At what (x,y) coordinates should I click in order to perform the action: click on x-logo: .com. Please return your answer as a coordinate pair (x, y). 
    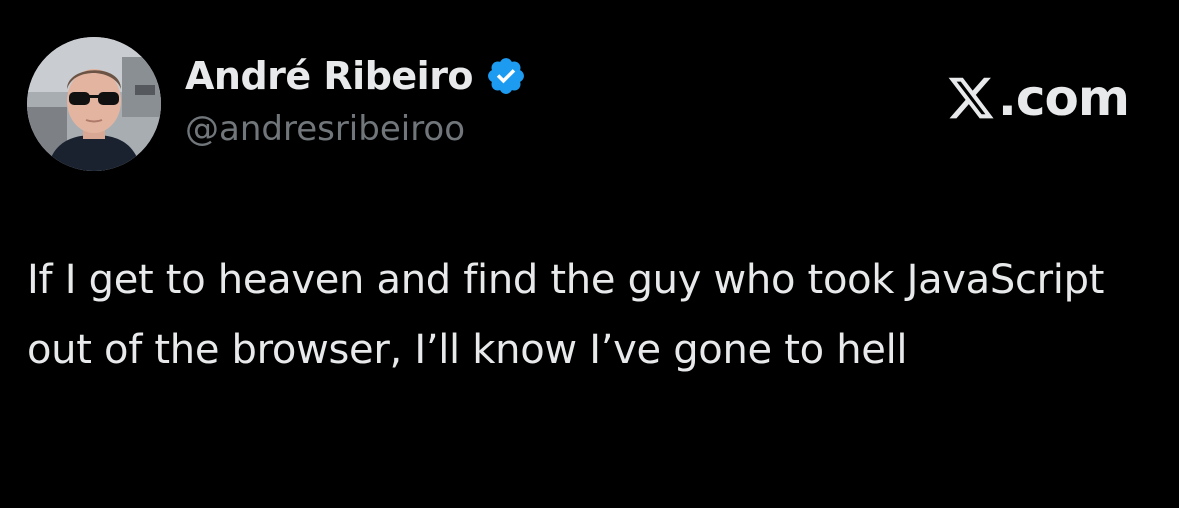
    Looking at the image, I should click on (1038, 98).